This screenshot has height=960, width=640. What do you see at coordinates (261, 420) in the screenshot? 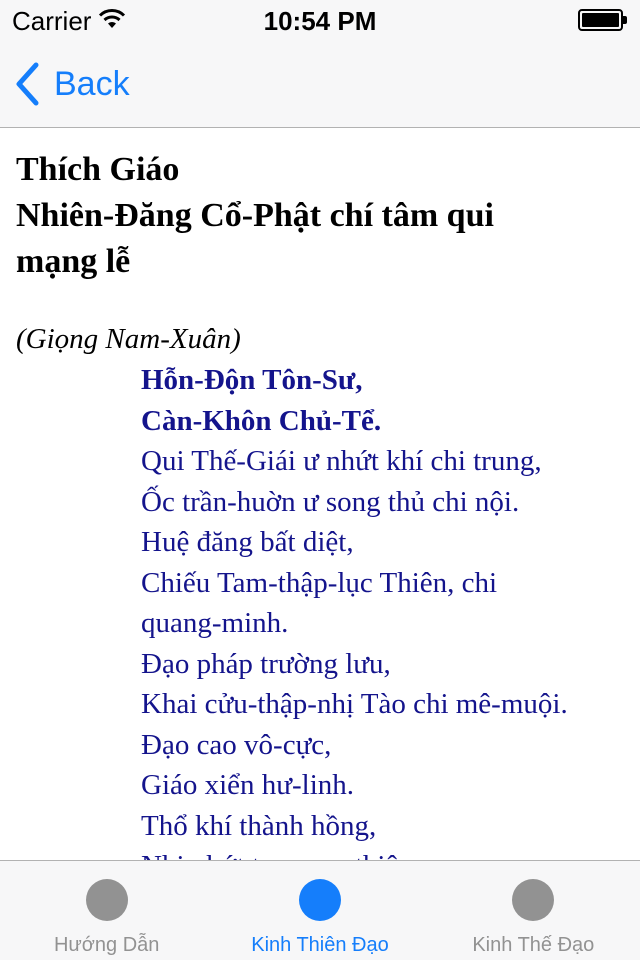
I see `verse-line: Càn-Khôn Chủ-Tể.` at bounding box center [261, 420].